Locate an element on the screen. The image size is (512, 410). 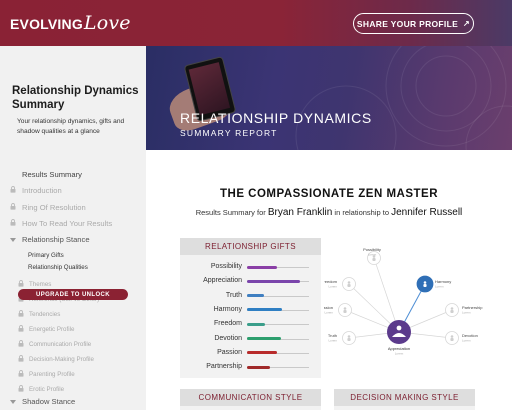
sidebar-item-label: How To Read Your Results is located at coordinates (67, 223).